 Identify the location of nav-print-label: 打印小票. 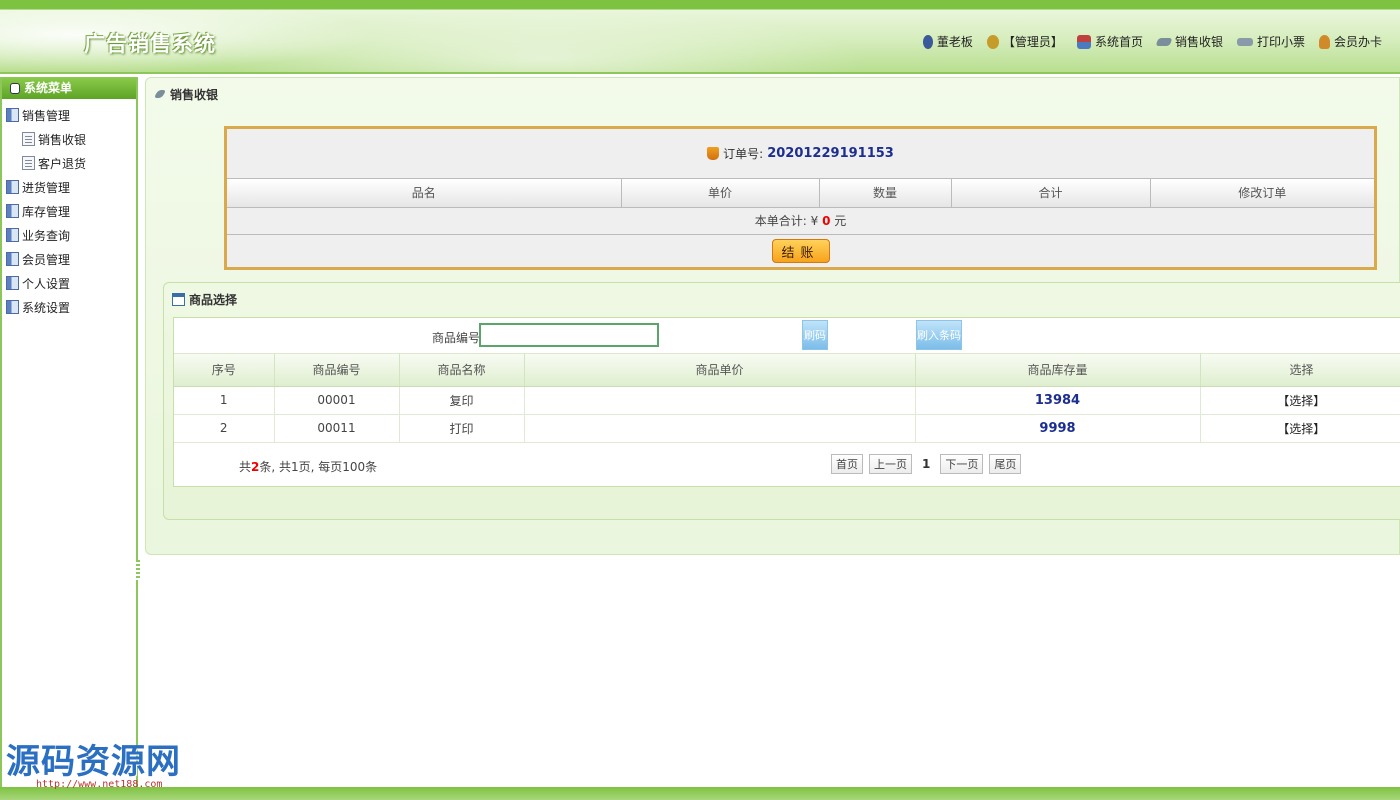
(1280, 42).